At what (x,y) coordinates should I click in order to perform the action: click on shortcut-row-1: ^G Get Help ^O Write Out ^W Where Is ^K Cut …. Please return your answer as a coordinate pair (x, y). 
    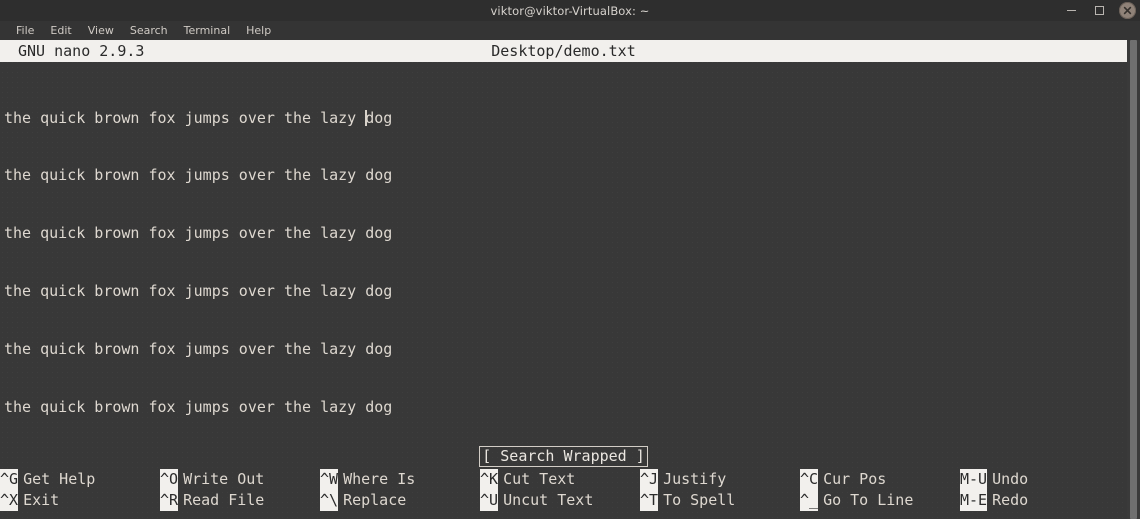
    Looking at the image, I should click on (563, 479).